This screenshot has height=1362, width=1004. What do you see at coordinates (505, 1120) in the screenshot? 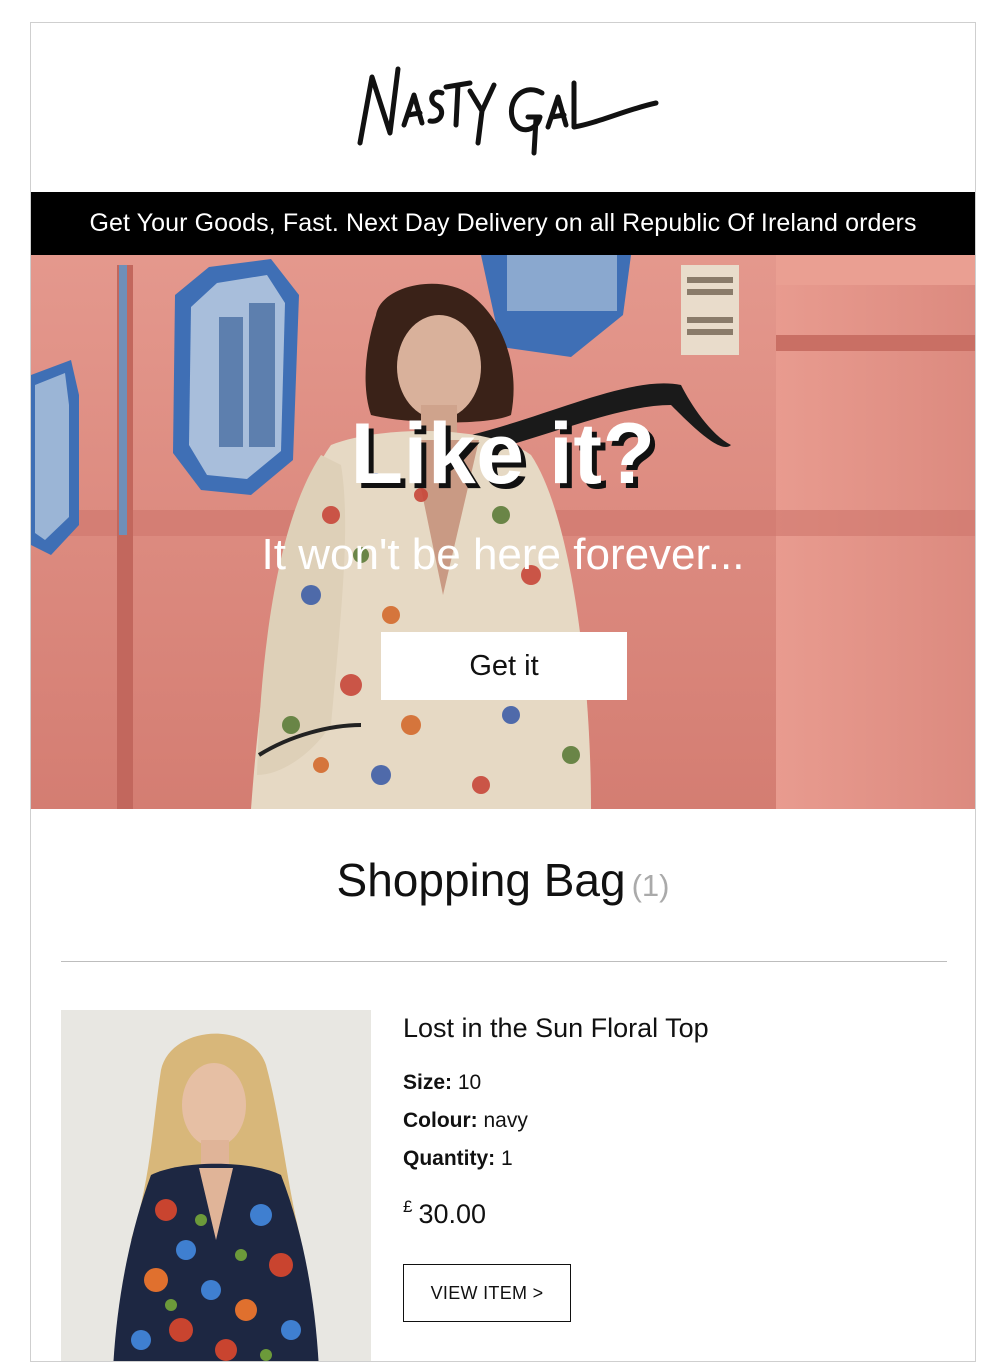
I see `colour-value: navy` at bounding box center [505, 1120].